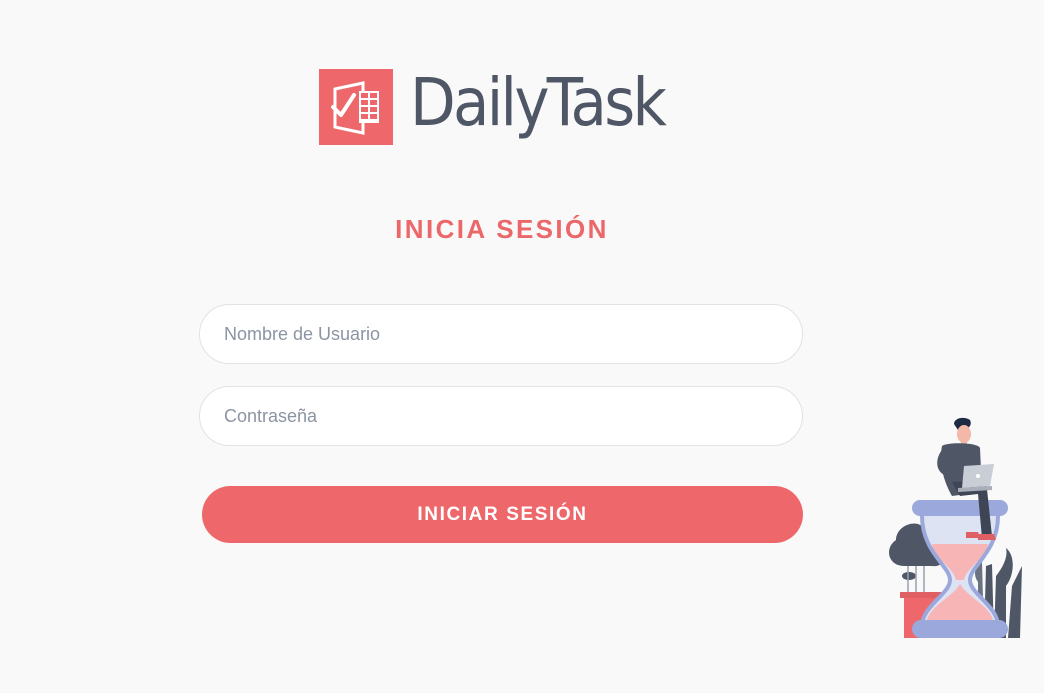 The height and width of the screenshot is (693, 1044). Describe the element at coordinates (502, 229) in the screenshot. I see `page-title: INICIA SESIÓN` at that location.